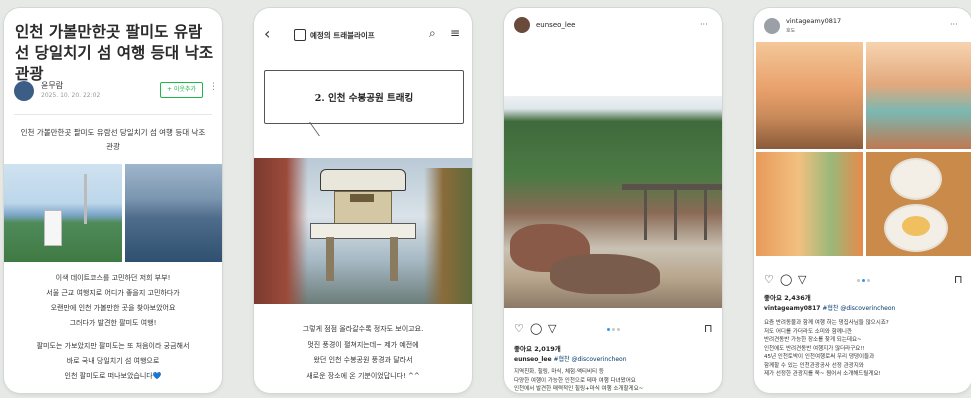 Image resolution: width=971 pixels, height=398 pixels. What do you see at coordinates (813, 21) in the screenshot?
I see `username: vintageamy0817` at bounding box center [813, 21].